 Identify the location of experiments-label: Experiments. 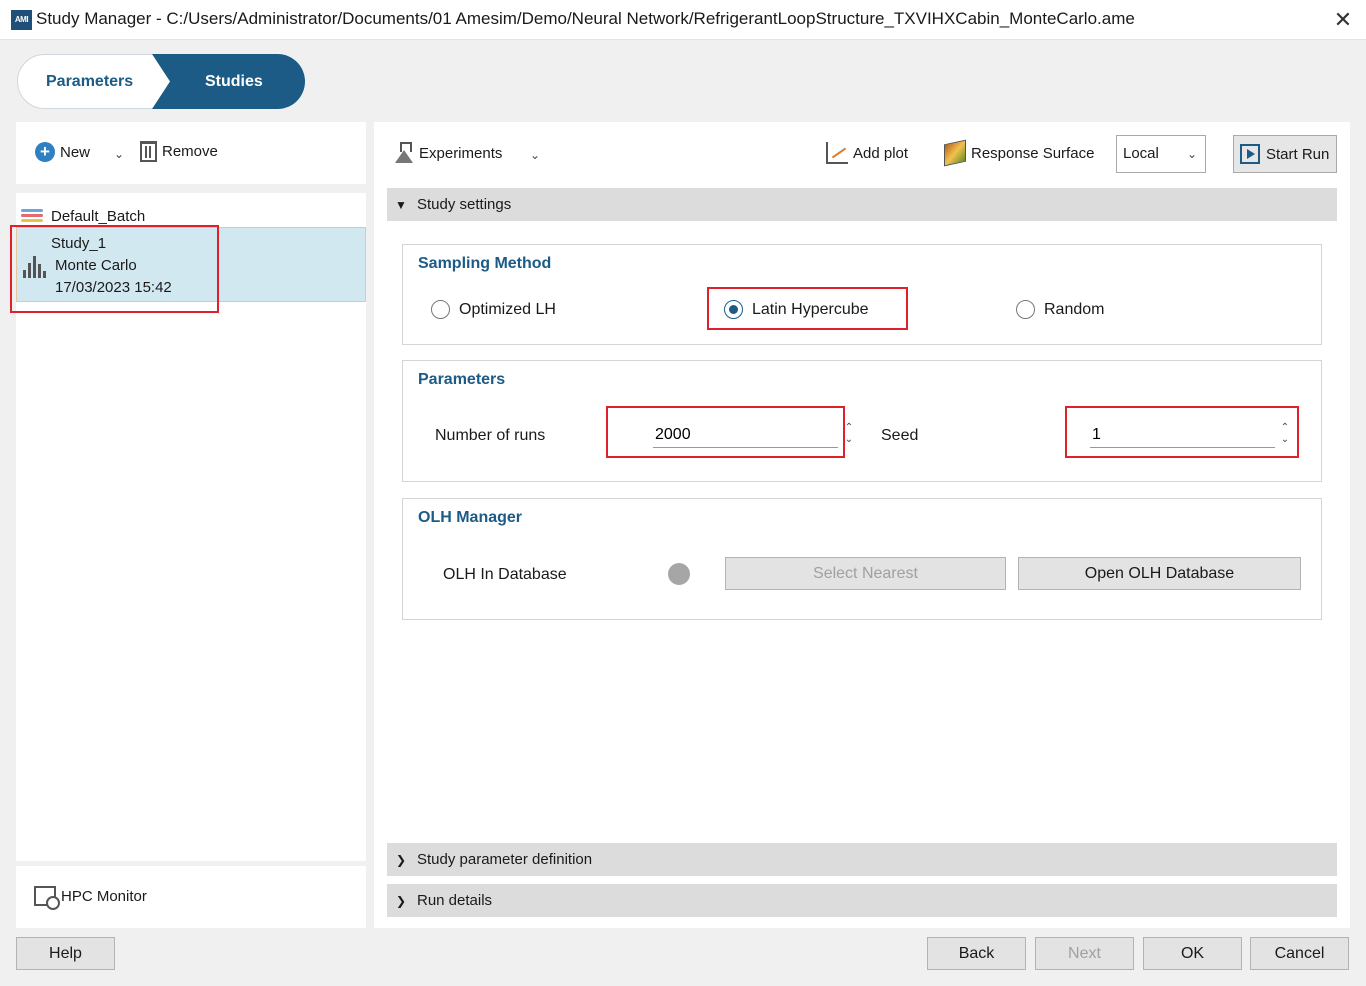
(461, 153).